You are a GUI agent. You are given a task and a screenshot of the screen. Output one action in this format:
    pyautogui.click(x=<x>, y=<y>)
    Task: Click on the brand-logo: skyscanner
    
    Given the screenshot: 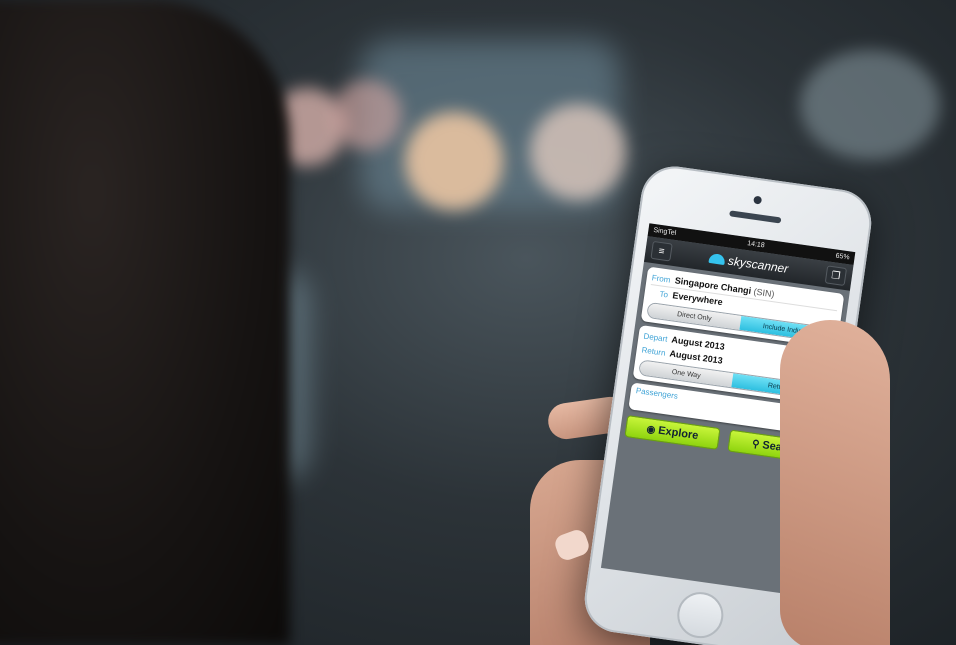 What is the action you would take?
    pyautogui.click(x=748, y=263)
    